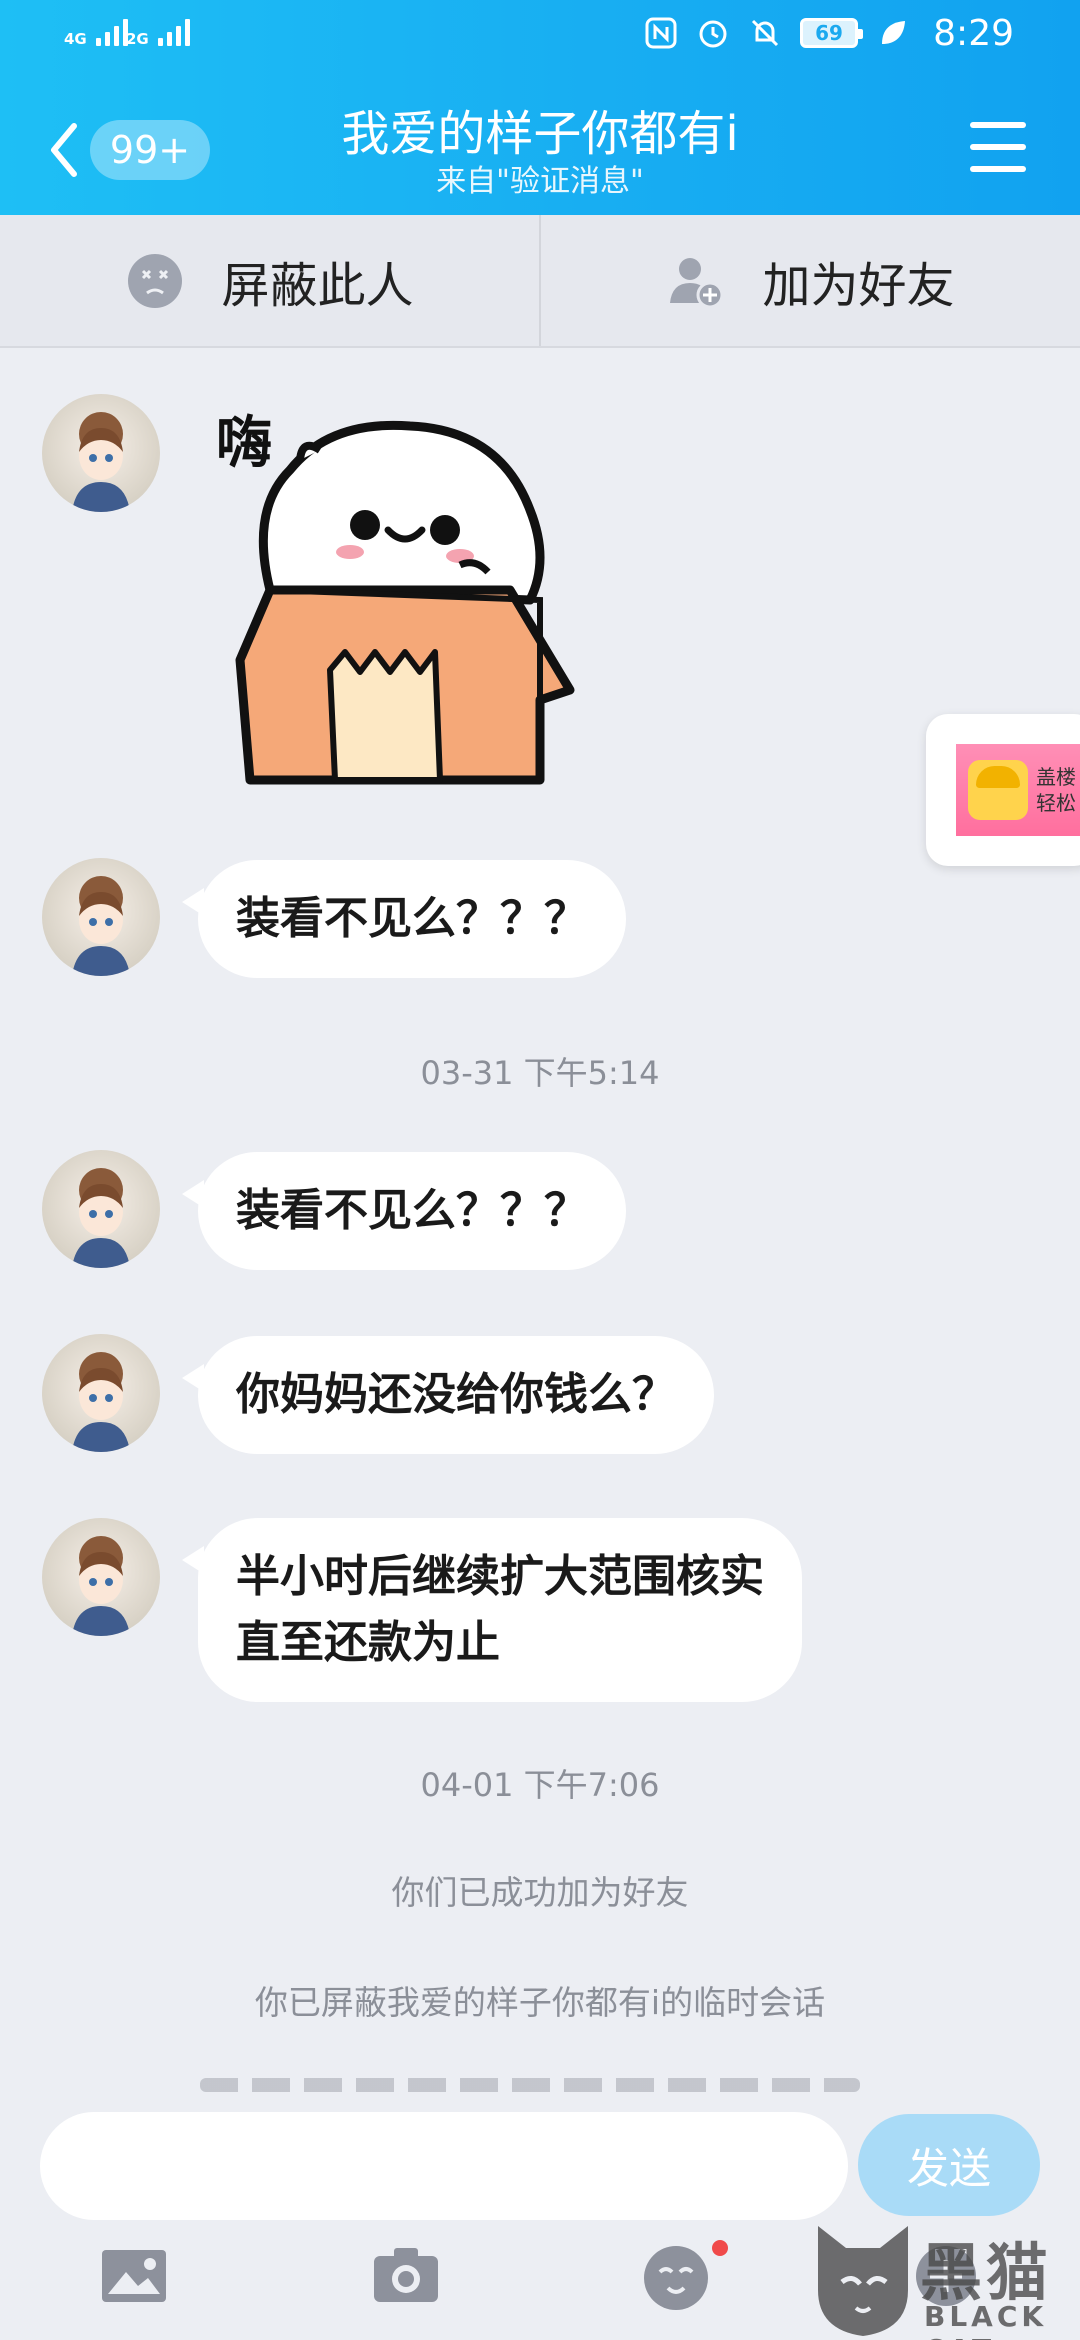 The image size is (1080, 2340). What do you see at coordinates (368, 1642) in the screenshot?
I see `message-line: 直至还款为止` at bounding box center [368, 1642].